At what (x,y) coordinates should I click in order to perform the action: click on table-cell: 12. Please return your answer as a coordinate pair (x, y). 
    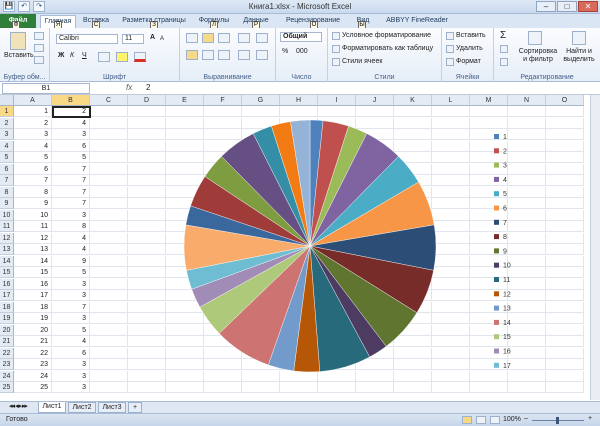
    Looking at the image, I should click on (33, 238).